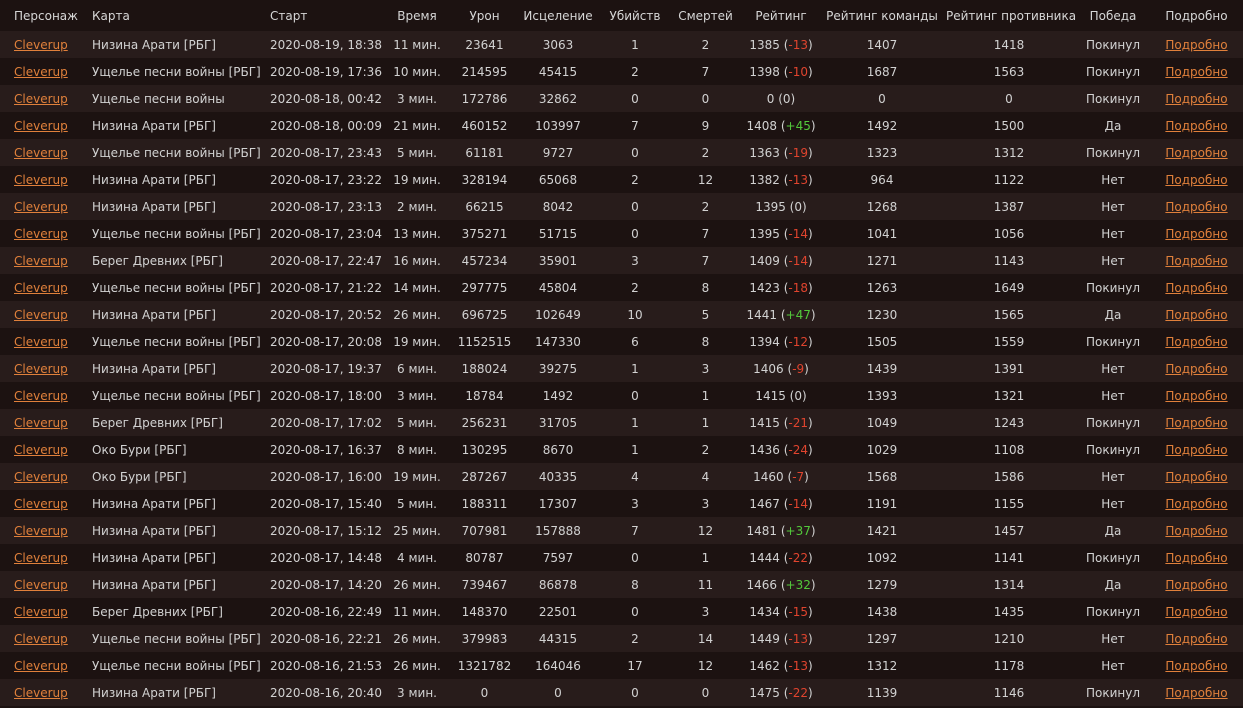 The height and width of the screenshot is (708, 1243). Describe the element at coordinates (417, 233) in the screenshot. I see `cell-time: 13 мин.` at that location.